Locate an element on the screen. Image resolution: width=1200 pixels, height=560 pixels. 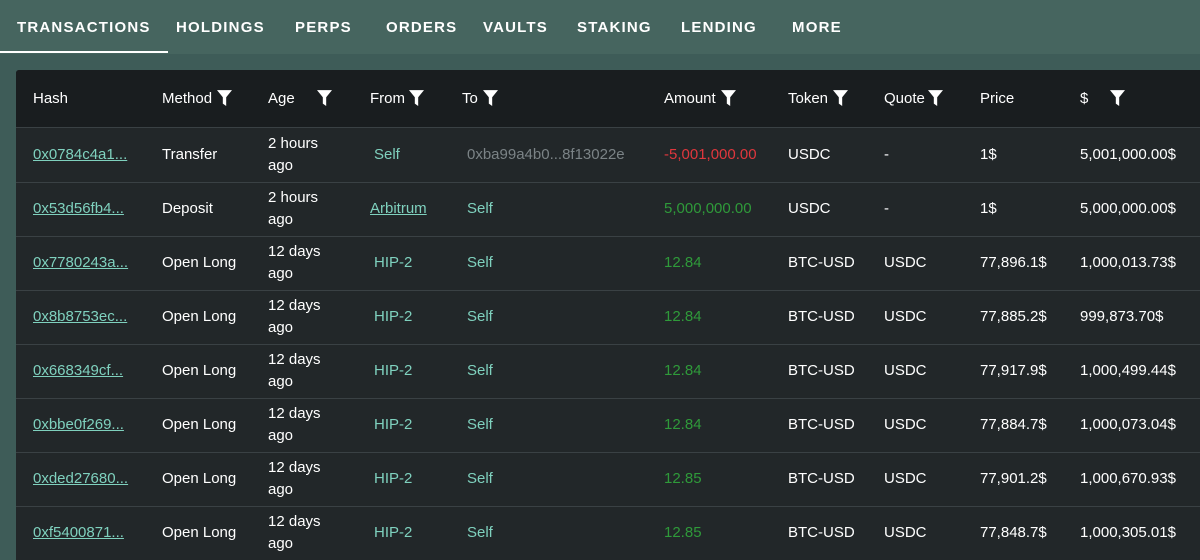
quote-cell: - is located at coordinates (886, 208).